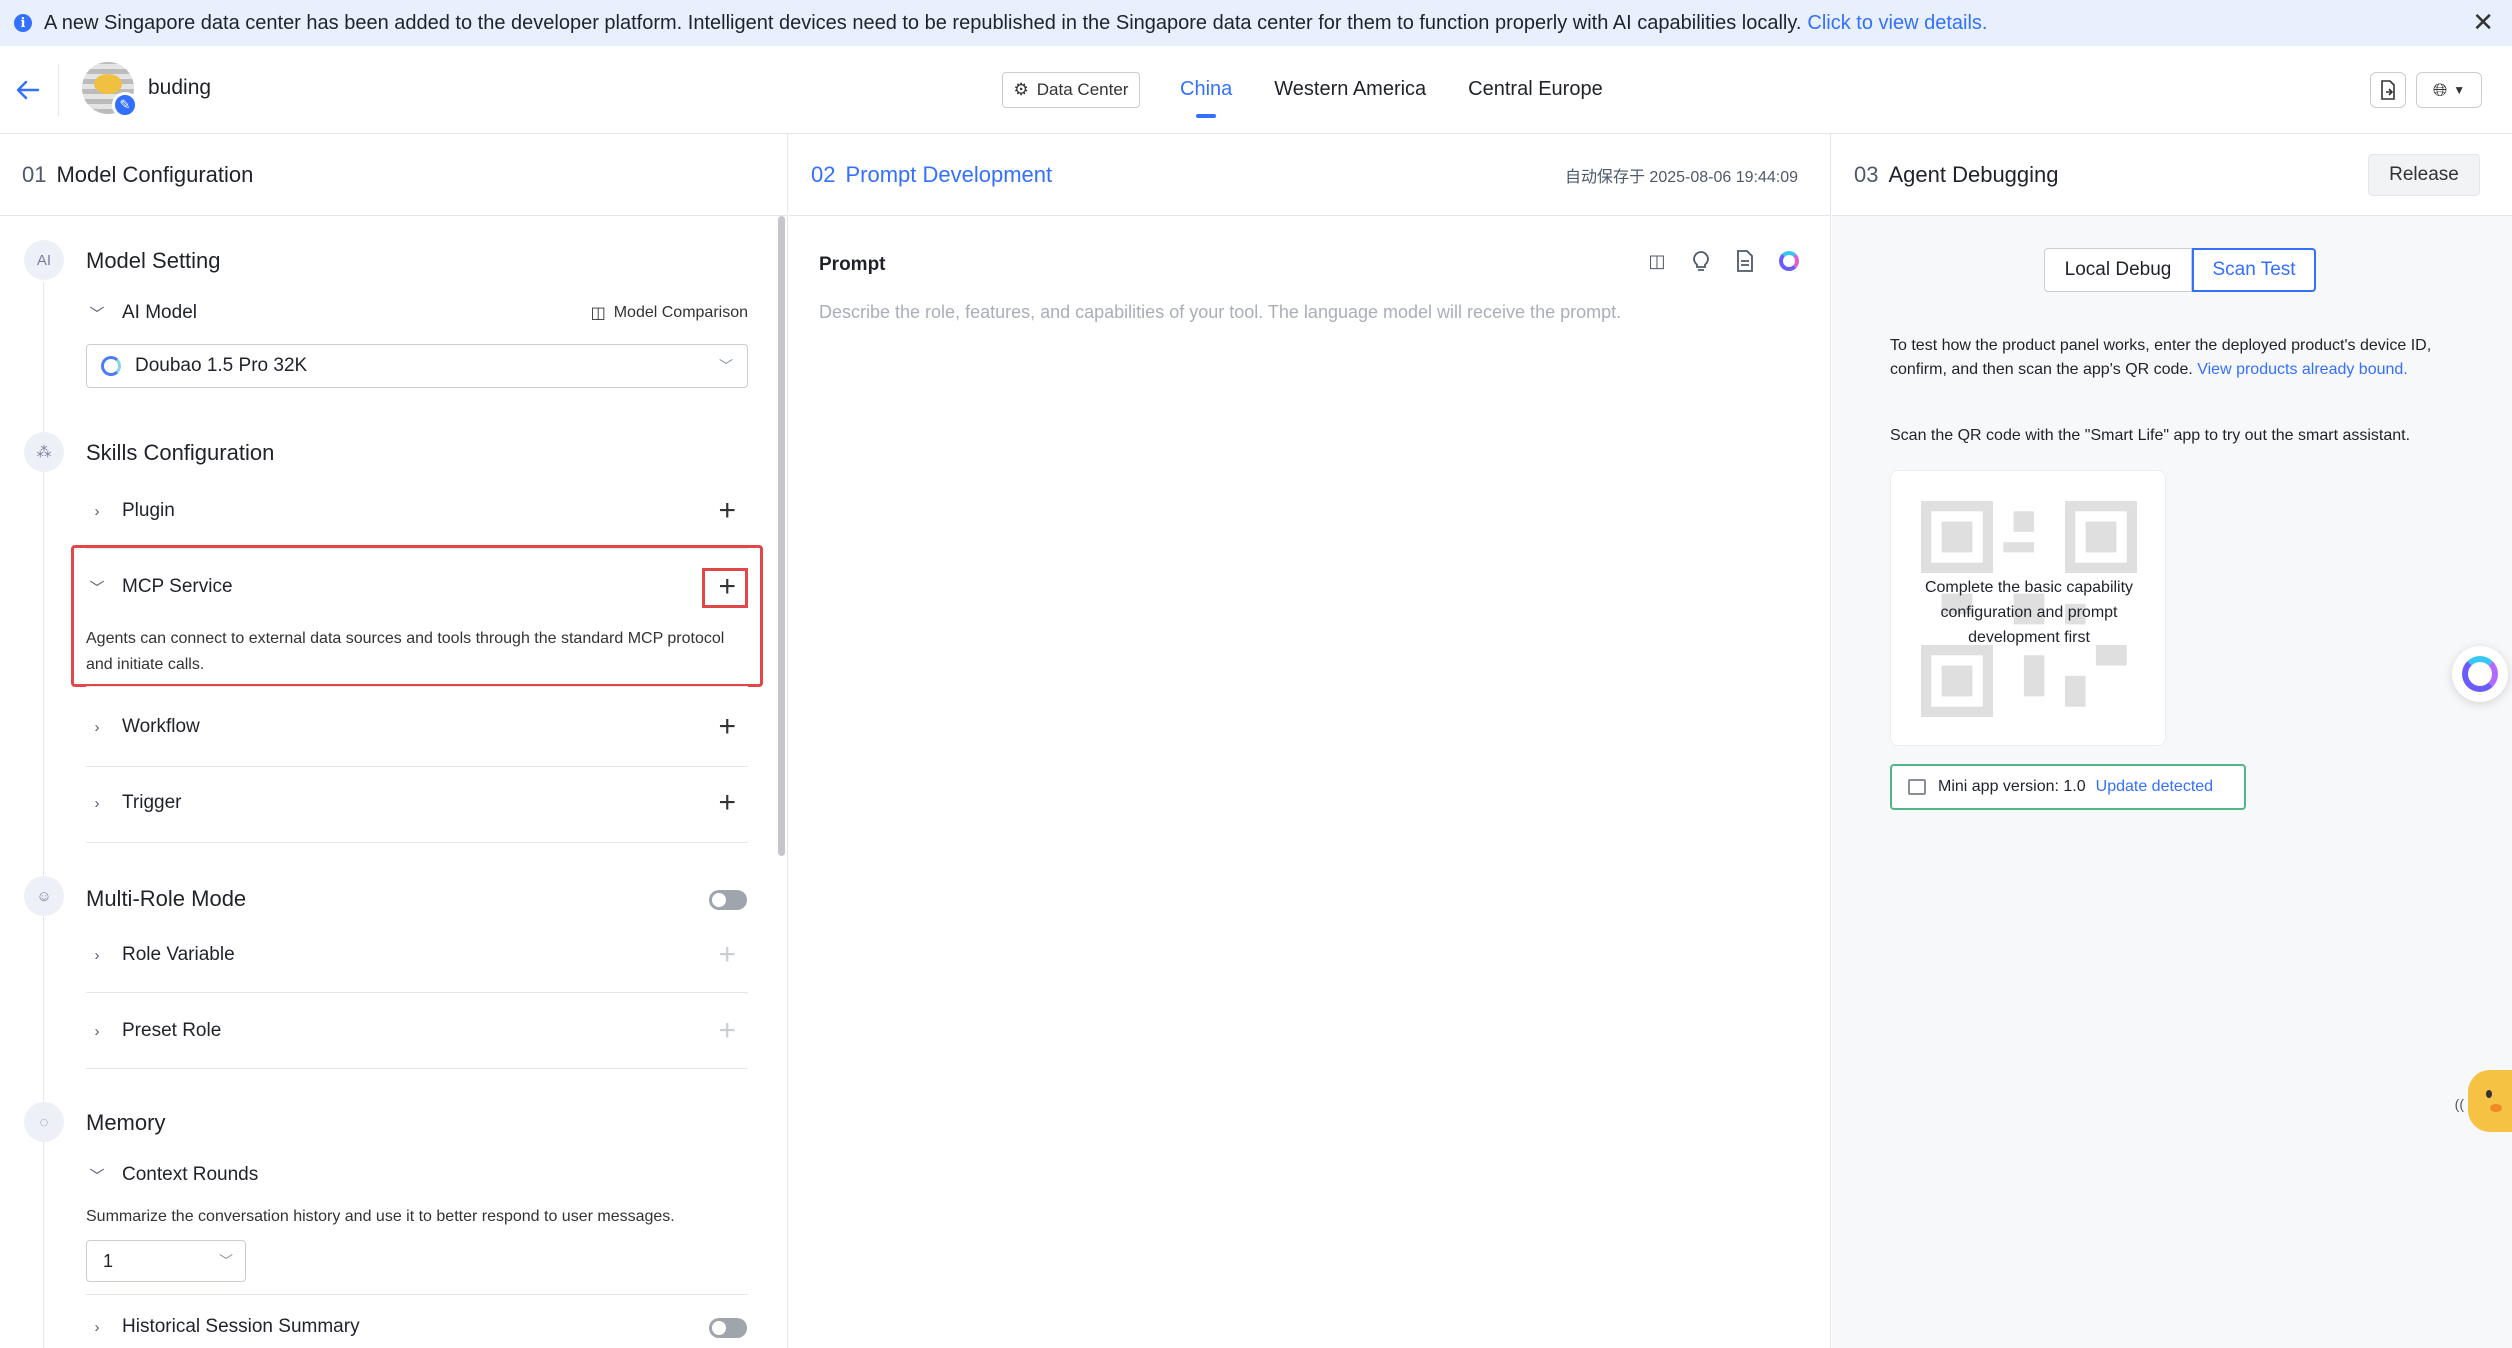  I want to click on ai-assistant-icon, so click(1789, 261).